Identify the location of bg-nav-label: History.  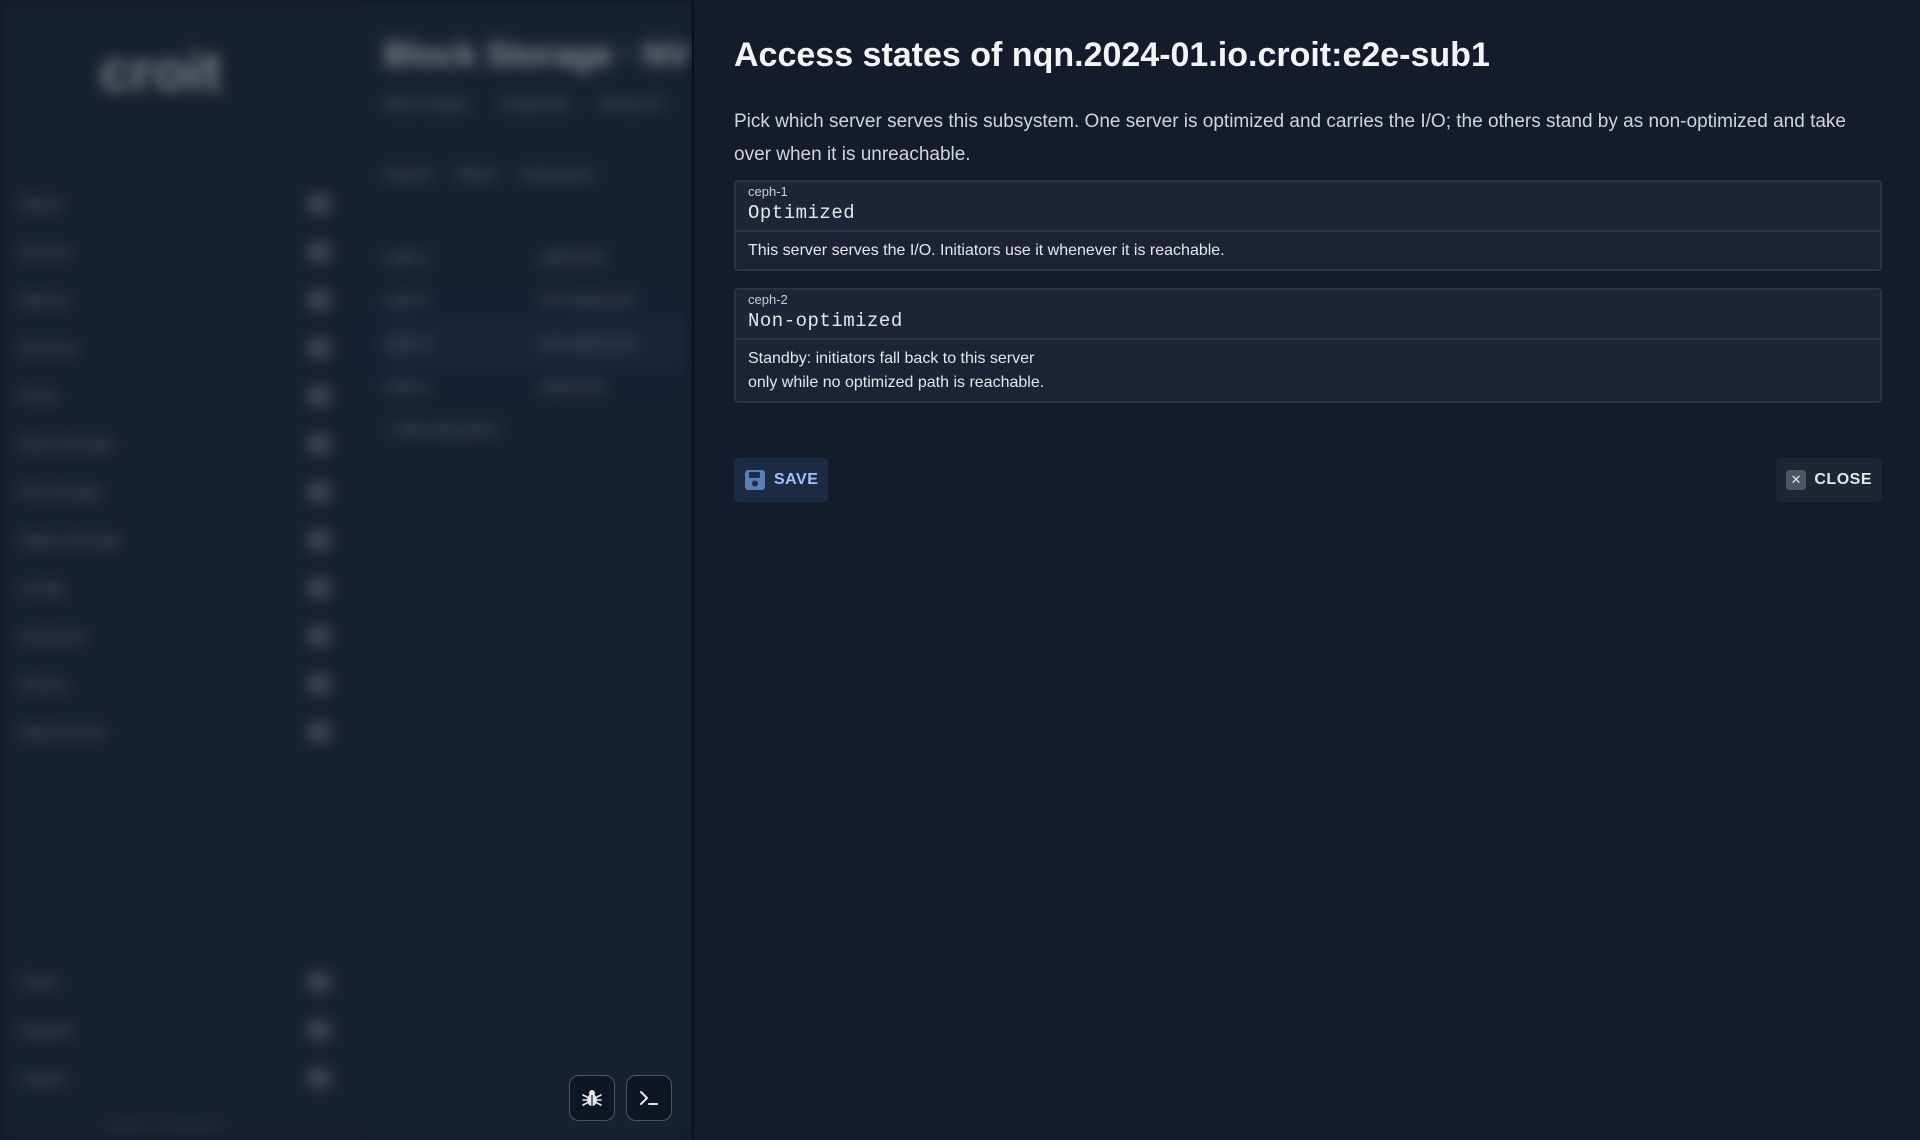
(43, 684).